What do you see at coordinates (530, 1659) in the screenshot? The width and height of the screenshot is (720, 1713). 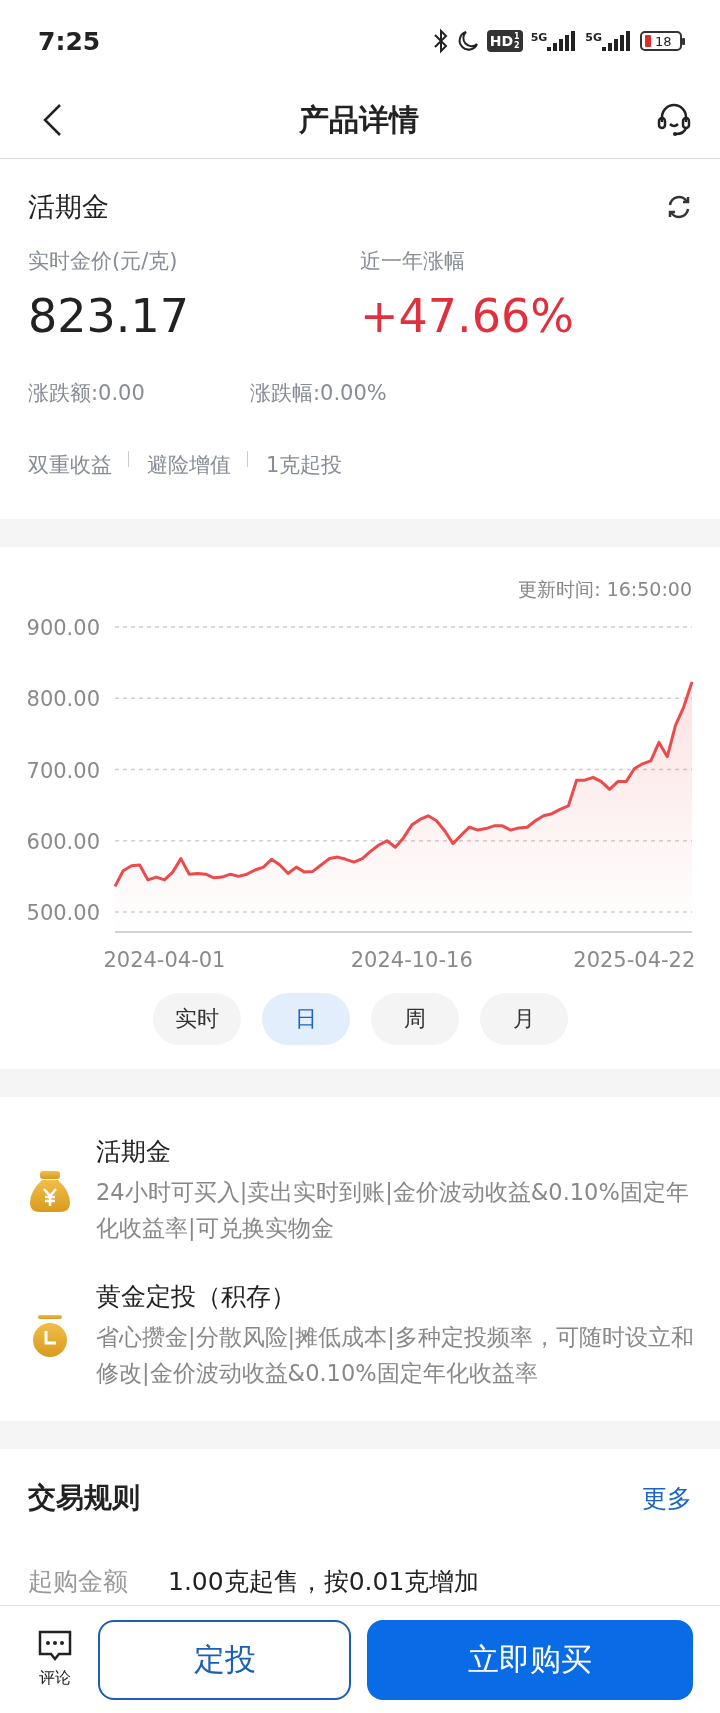 I see `buy-button: 立即购买` at bounding box center [530, 1659].